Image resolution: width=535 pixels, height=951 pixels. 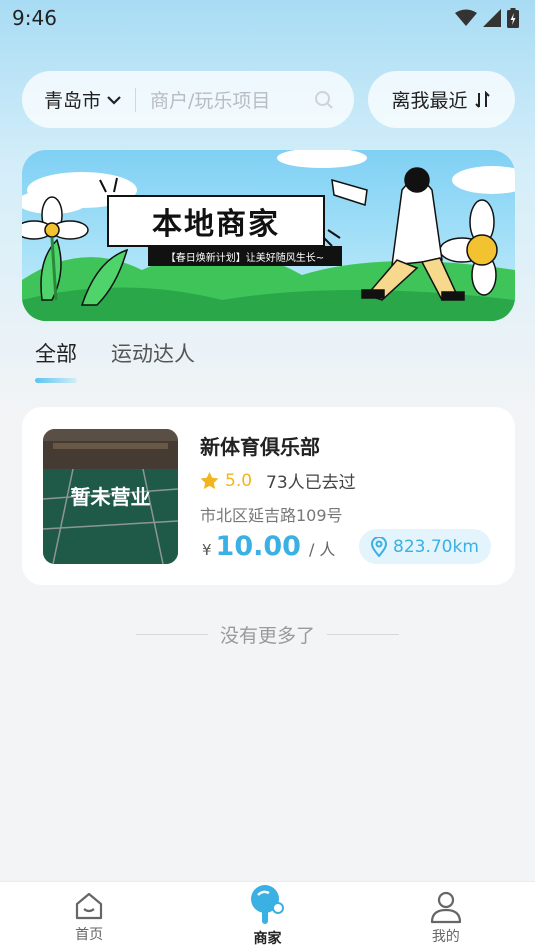 What do you see at coordinates (153, 354) in the screenshot?
I see `tab-sports-expert-label: 运动达人` at bounding box center [153, 354].